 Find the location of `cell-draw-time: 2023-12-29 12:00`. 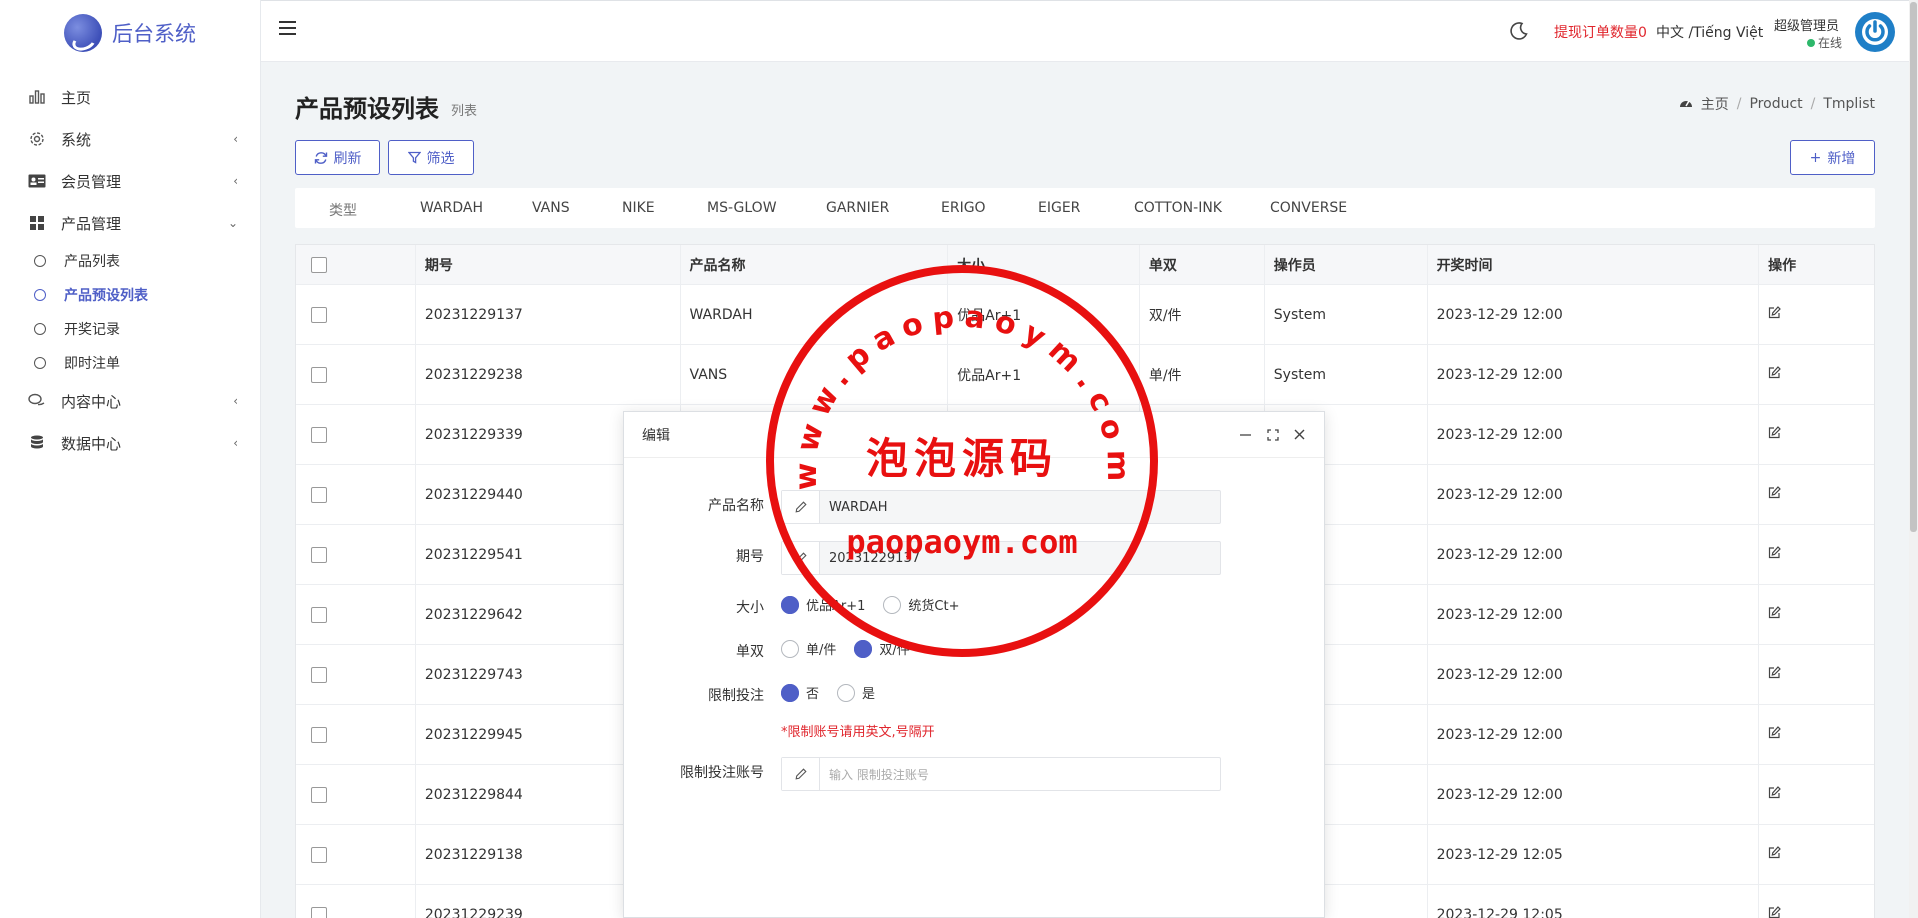

cell-draw-time: 2023-12-29 12:00 is located at coordinates (1594, 734).